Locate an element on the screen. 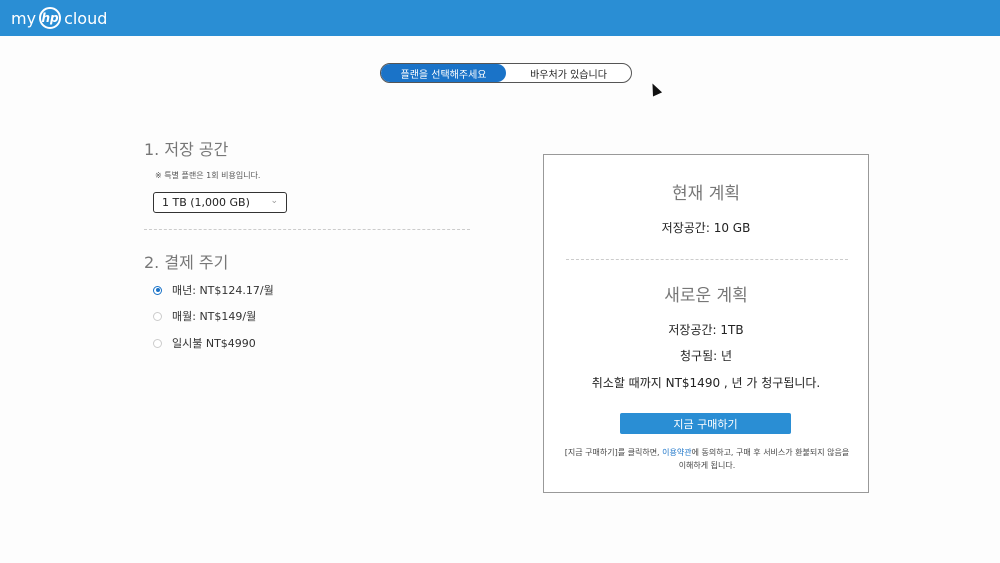 The width and height of the screenshot is (1000, 563). new-plan-title: 새로운 계획 is located at coordinates (706, 296).